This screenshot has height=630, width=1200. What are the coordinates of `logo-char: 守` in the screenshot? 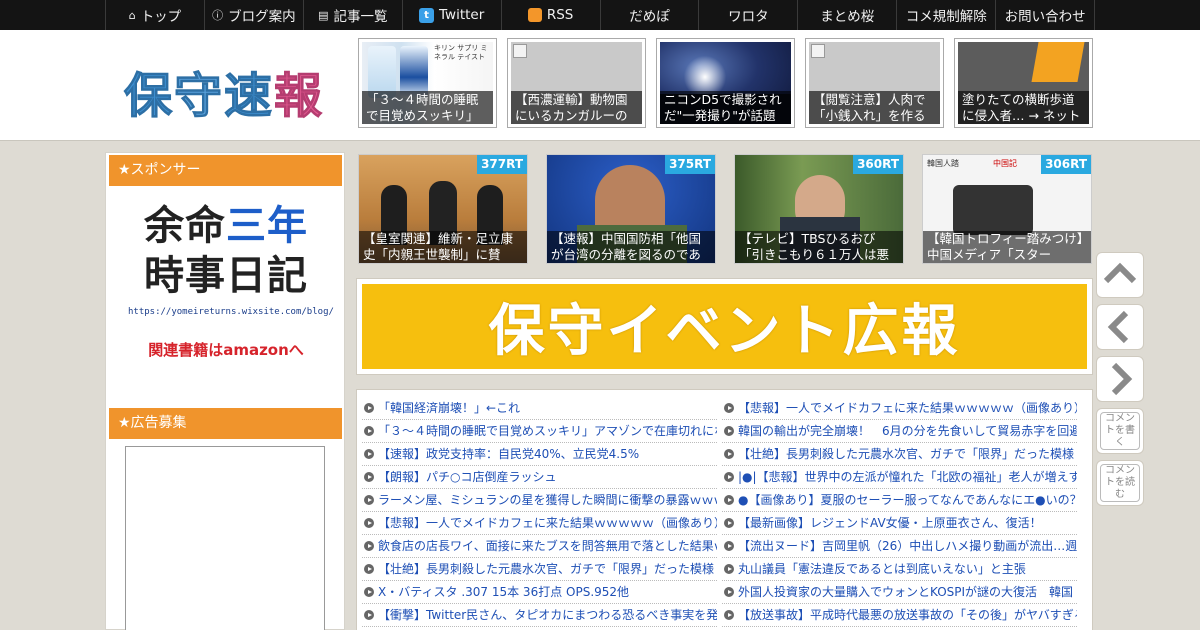 It's located at (199, 96).